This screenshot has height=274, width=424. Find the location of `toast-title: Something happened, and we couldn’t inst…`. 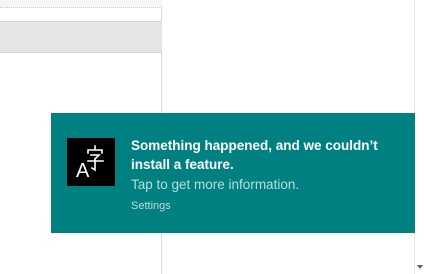

toast-title: Something happened, and we couldn’t inst… is located at coordinates (254, 155).